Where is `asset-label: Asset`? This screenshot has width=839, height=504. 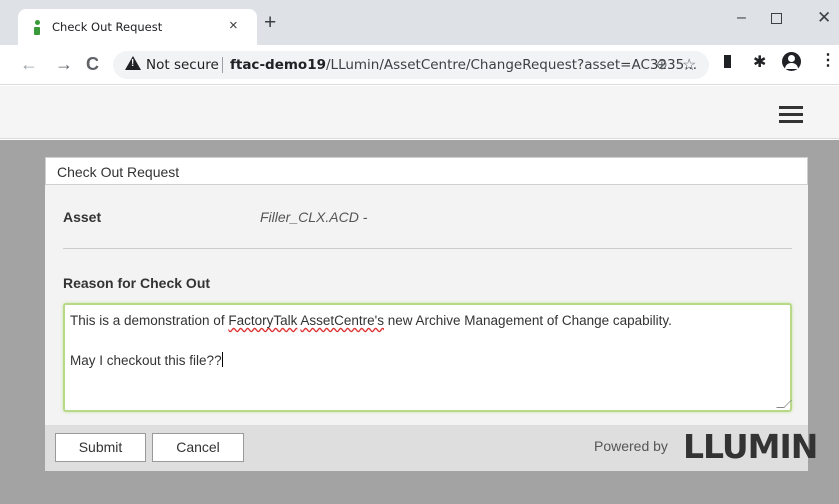
asset-label: Asset is located at coordinates (82, 217).